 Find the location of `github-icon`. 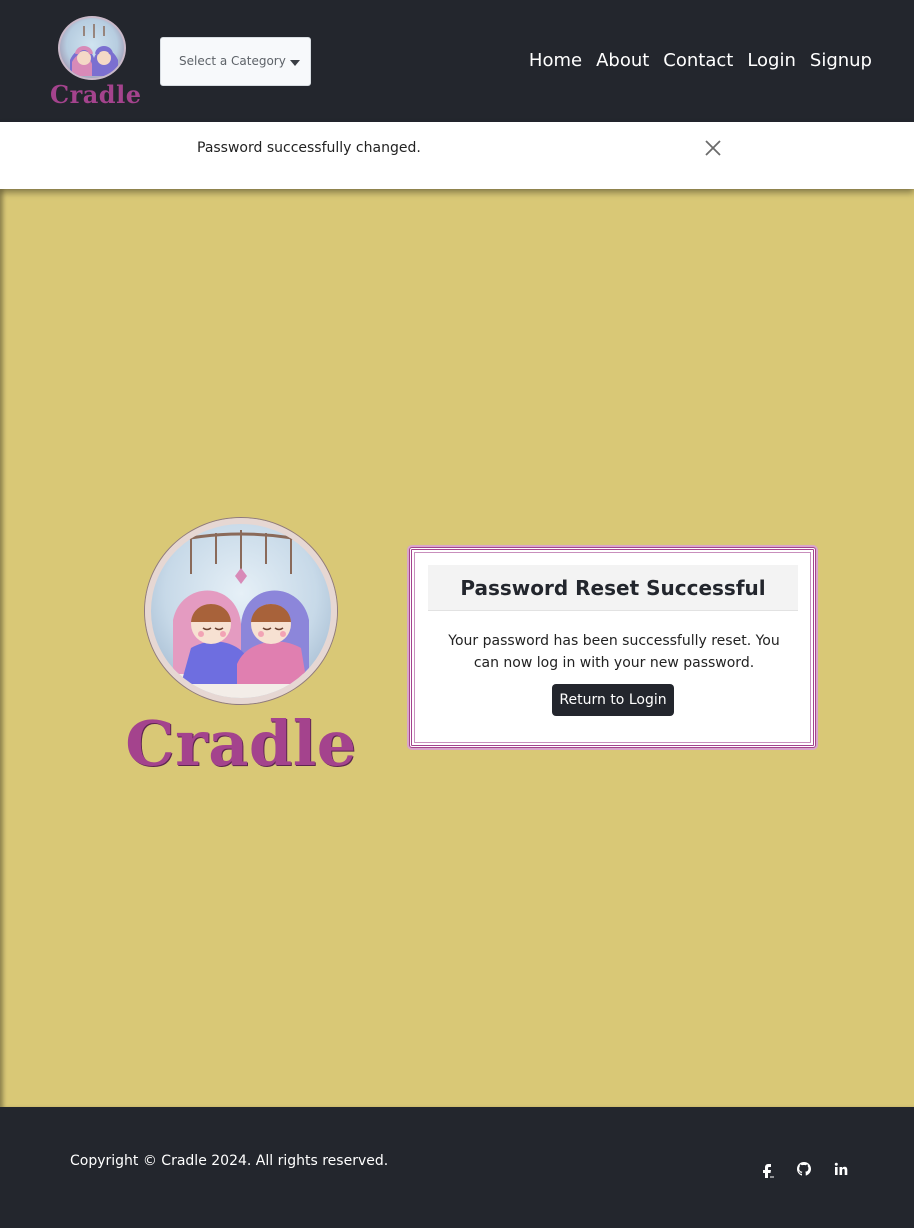

github-icon is located at coordinates (804, 1169).